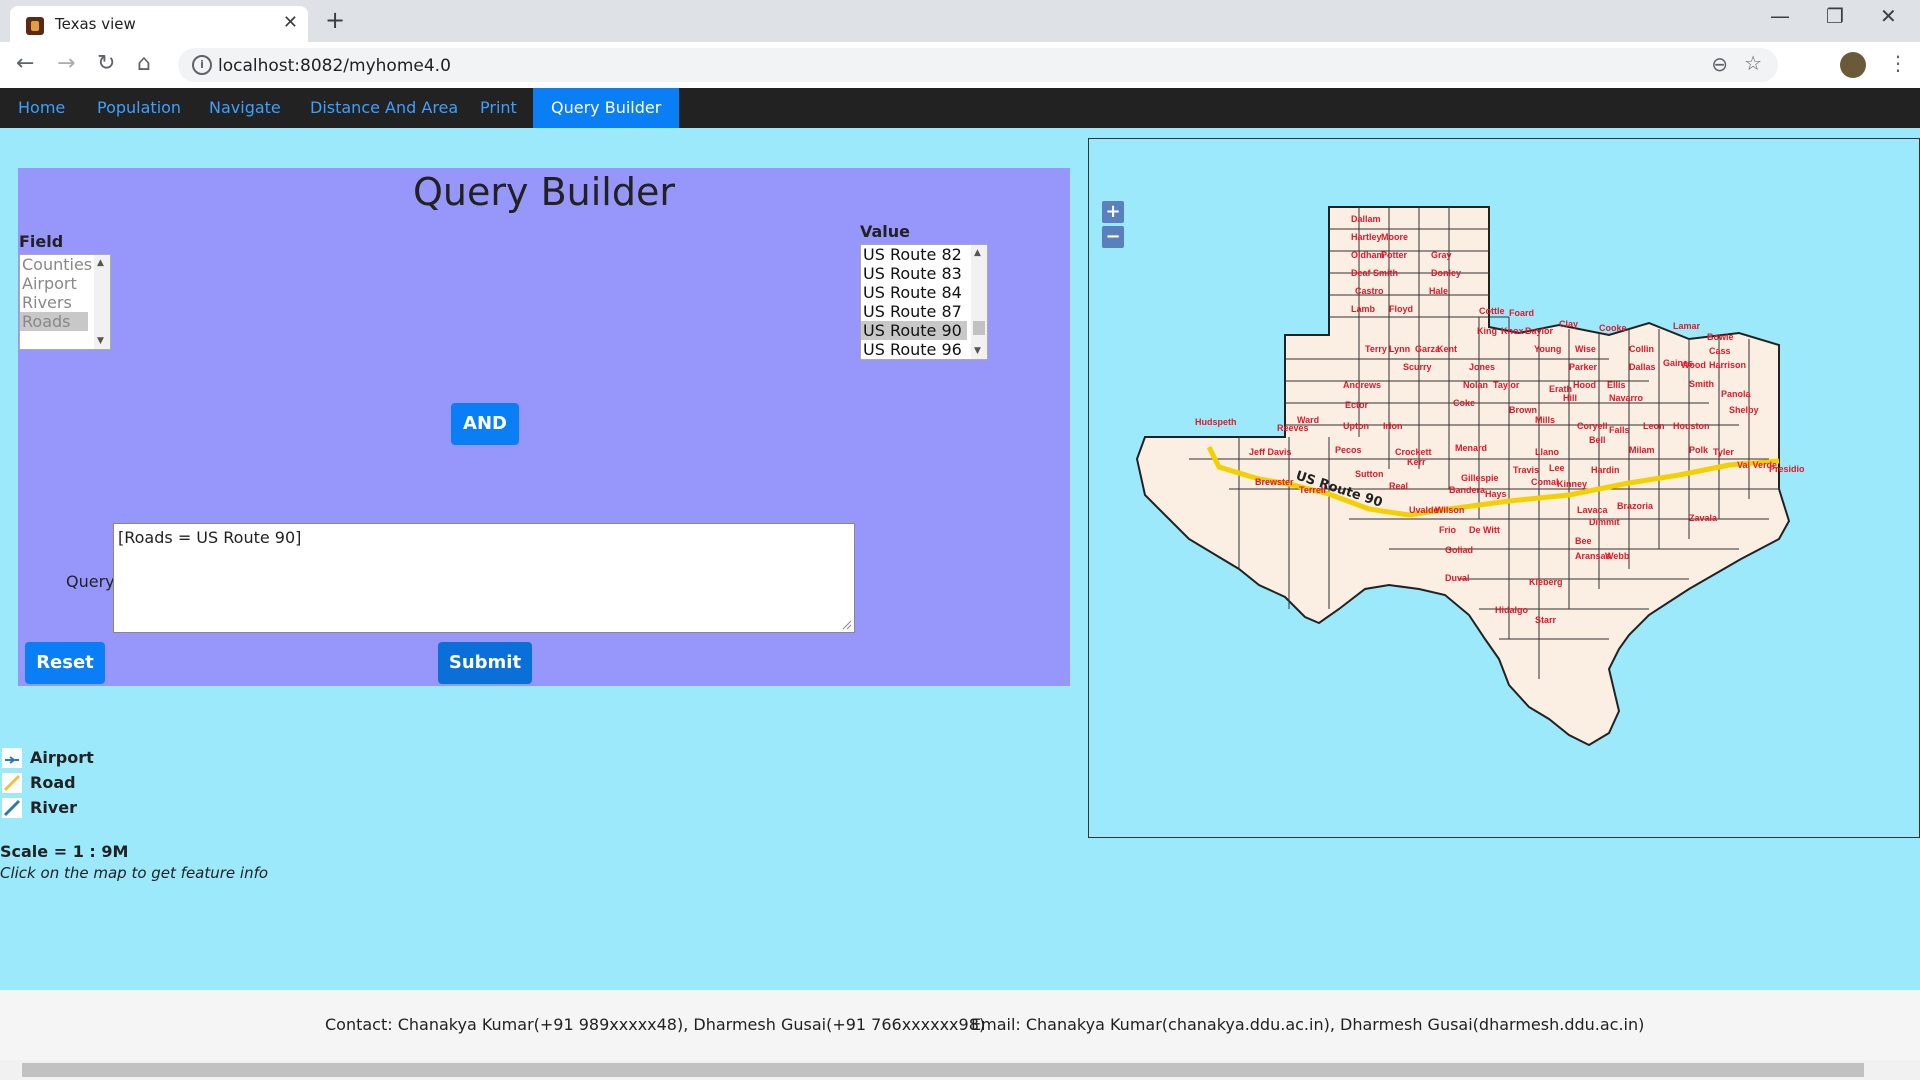  I want to click on county-label: Lee, so click(1557, 468).